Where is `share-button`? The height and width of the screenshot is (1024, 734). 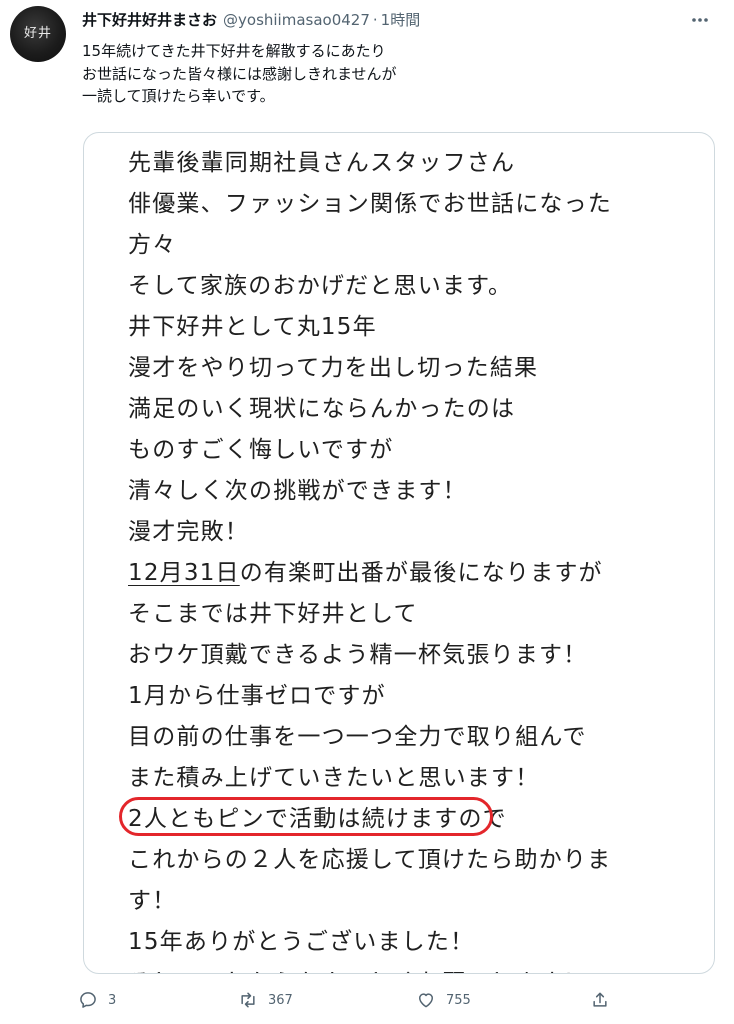
share-button is located at coordinates (600, 1000).